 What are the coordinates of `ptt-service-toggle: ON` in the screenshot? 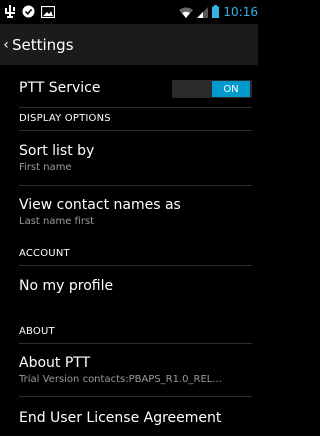 It's located at (212, 89).